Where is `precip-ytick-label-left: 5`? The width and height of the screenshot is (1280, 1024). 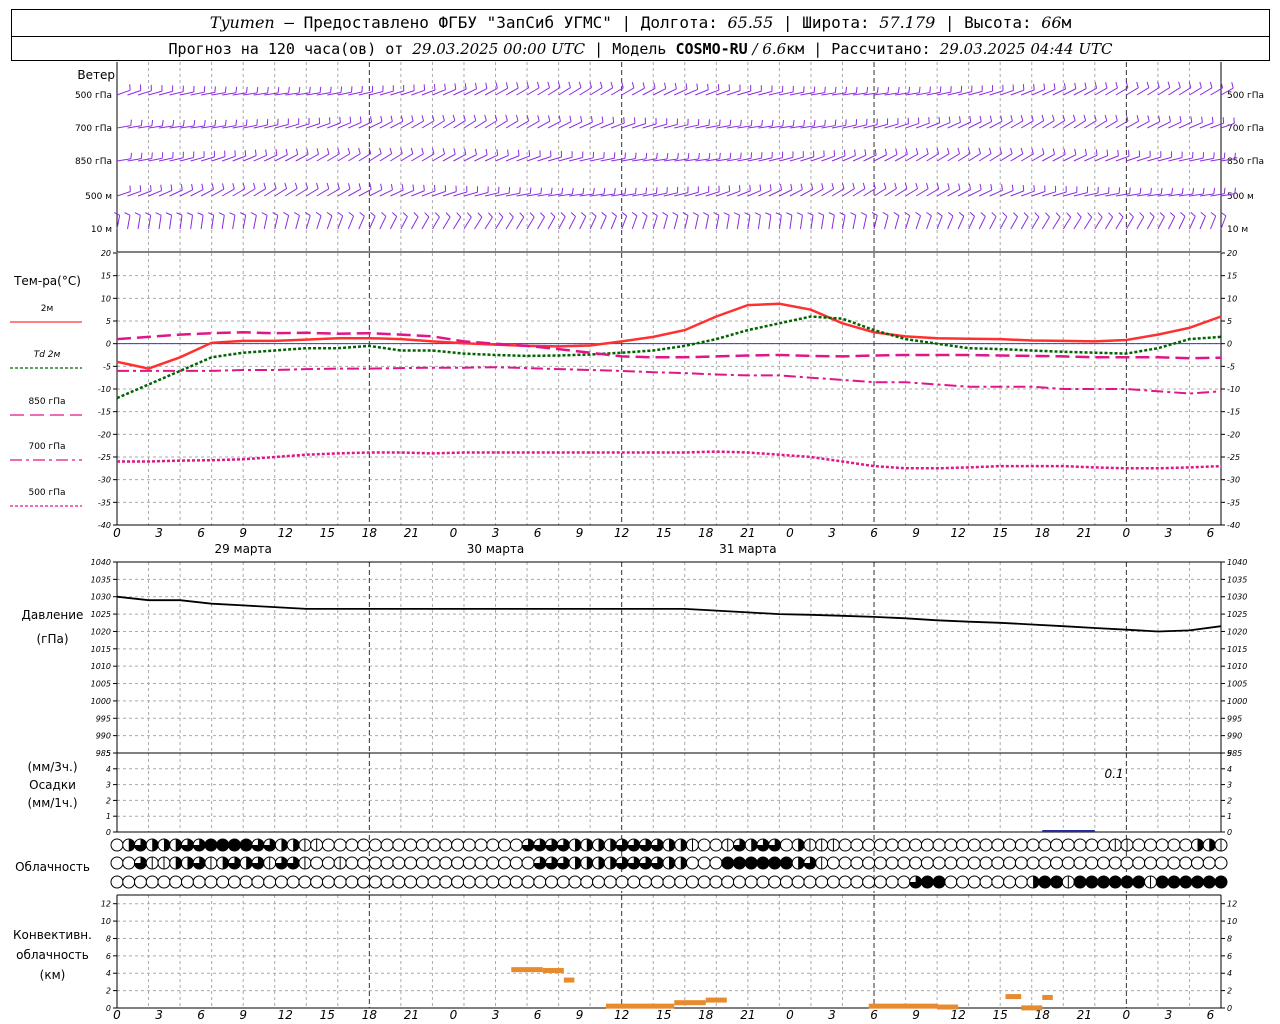
precip-ytick-label-left: 5 is located at coordinates (108, 753).